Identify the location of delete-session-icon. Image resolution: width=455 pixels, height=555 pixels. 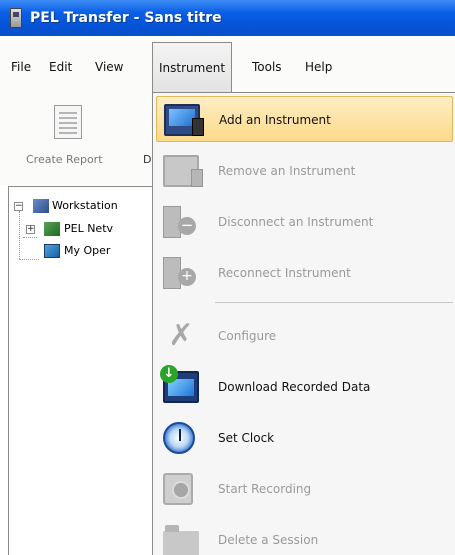
(181, 540).